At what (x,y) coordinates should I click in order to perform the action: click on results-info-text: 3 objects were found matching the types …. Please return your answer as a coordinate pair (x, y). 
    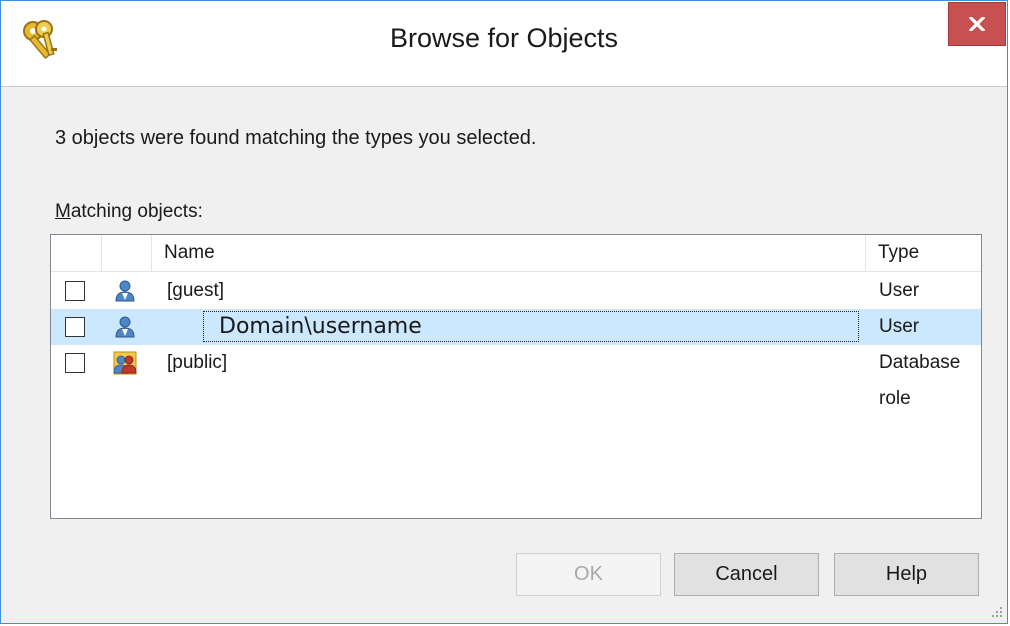
    Looking at the image, I should click on (296, 138).